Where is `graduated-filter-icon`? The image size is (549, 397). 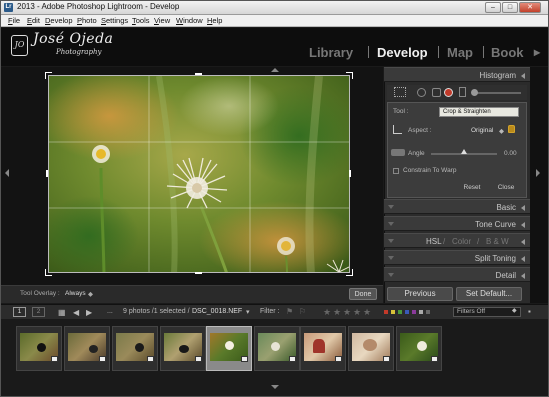 graduated-filter-icon is located at coordinates (462, 92).